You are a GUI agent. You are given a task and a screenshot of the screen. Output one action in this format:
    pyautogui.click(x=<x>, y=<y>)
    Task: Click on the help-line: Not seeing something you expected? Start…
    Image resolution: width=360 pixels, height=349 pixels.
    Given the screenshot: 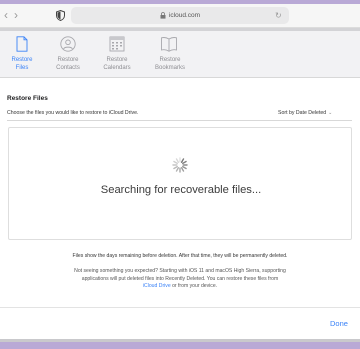 What is the action you would take?
    pyautogui.click(x=180, y=271)
    